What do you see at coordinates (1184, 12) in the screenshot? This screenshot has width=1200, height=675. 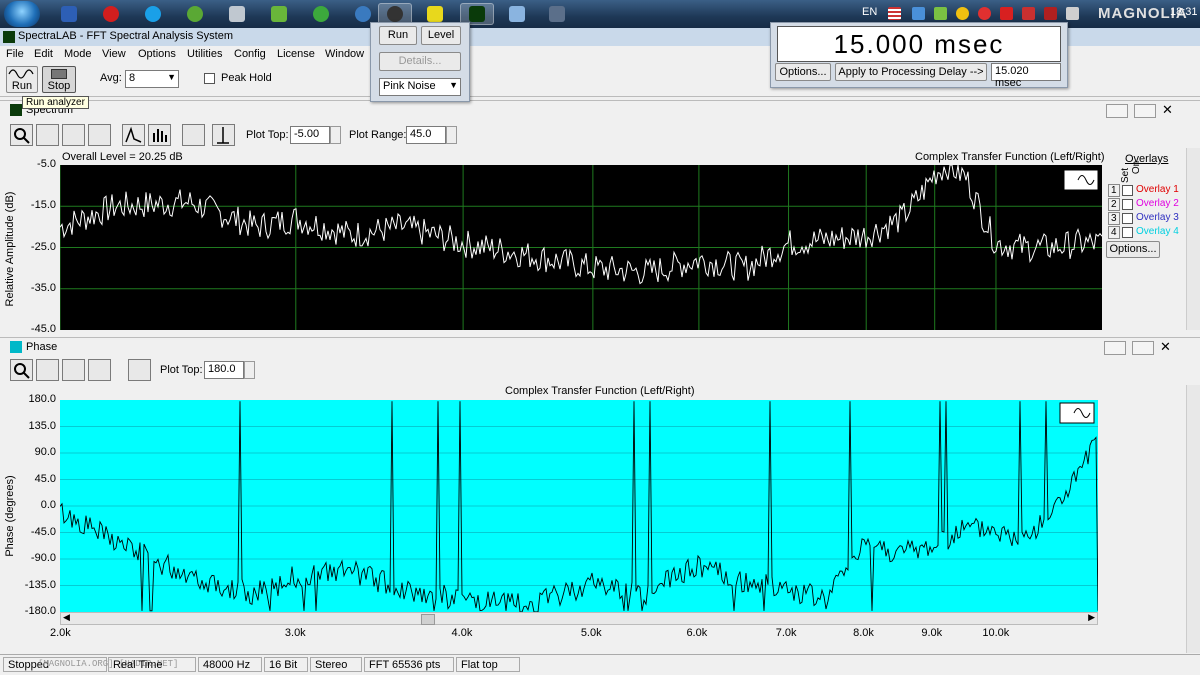 I see `system-clock: 18:31` at bounding box center [1184, 12].